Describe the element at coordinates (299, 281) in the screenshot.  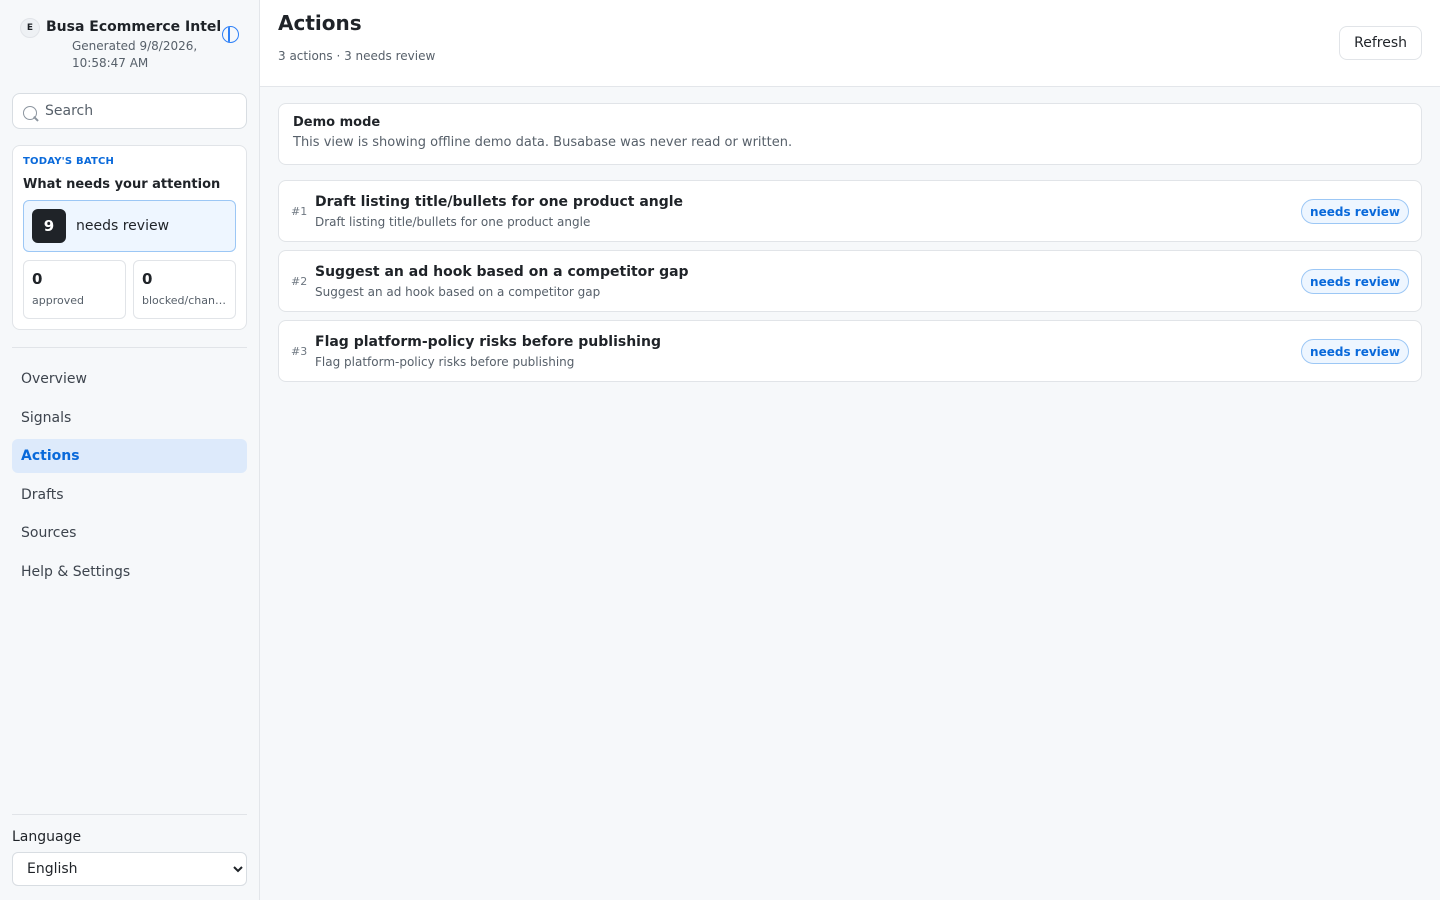
I see `action-index: #2` at that location.